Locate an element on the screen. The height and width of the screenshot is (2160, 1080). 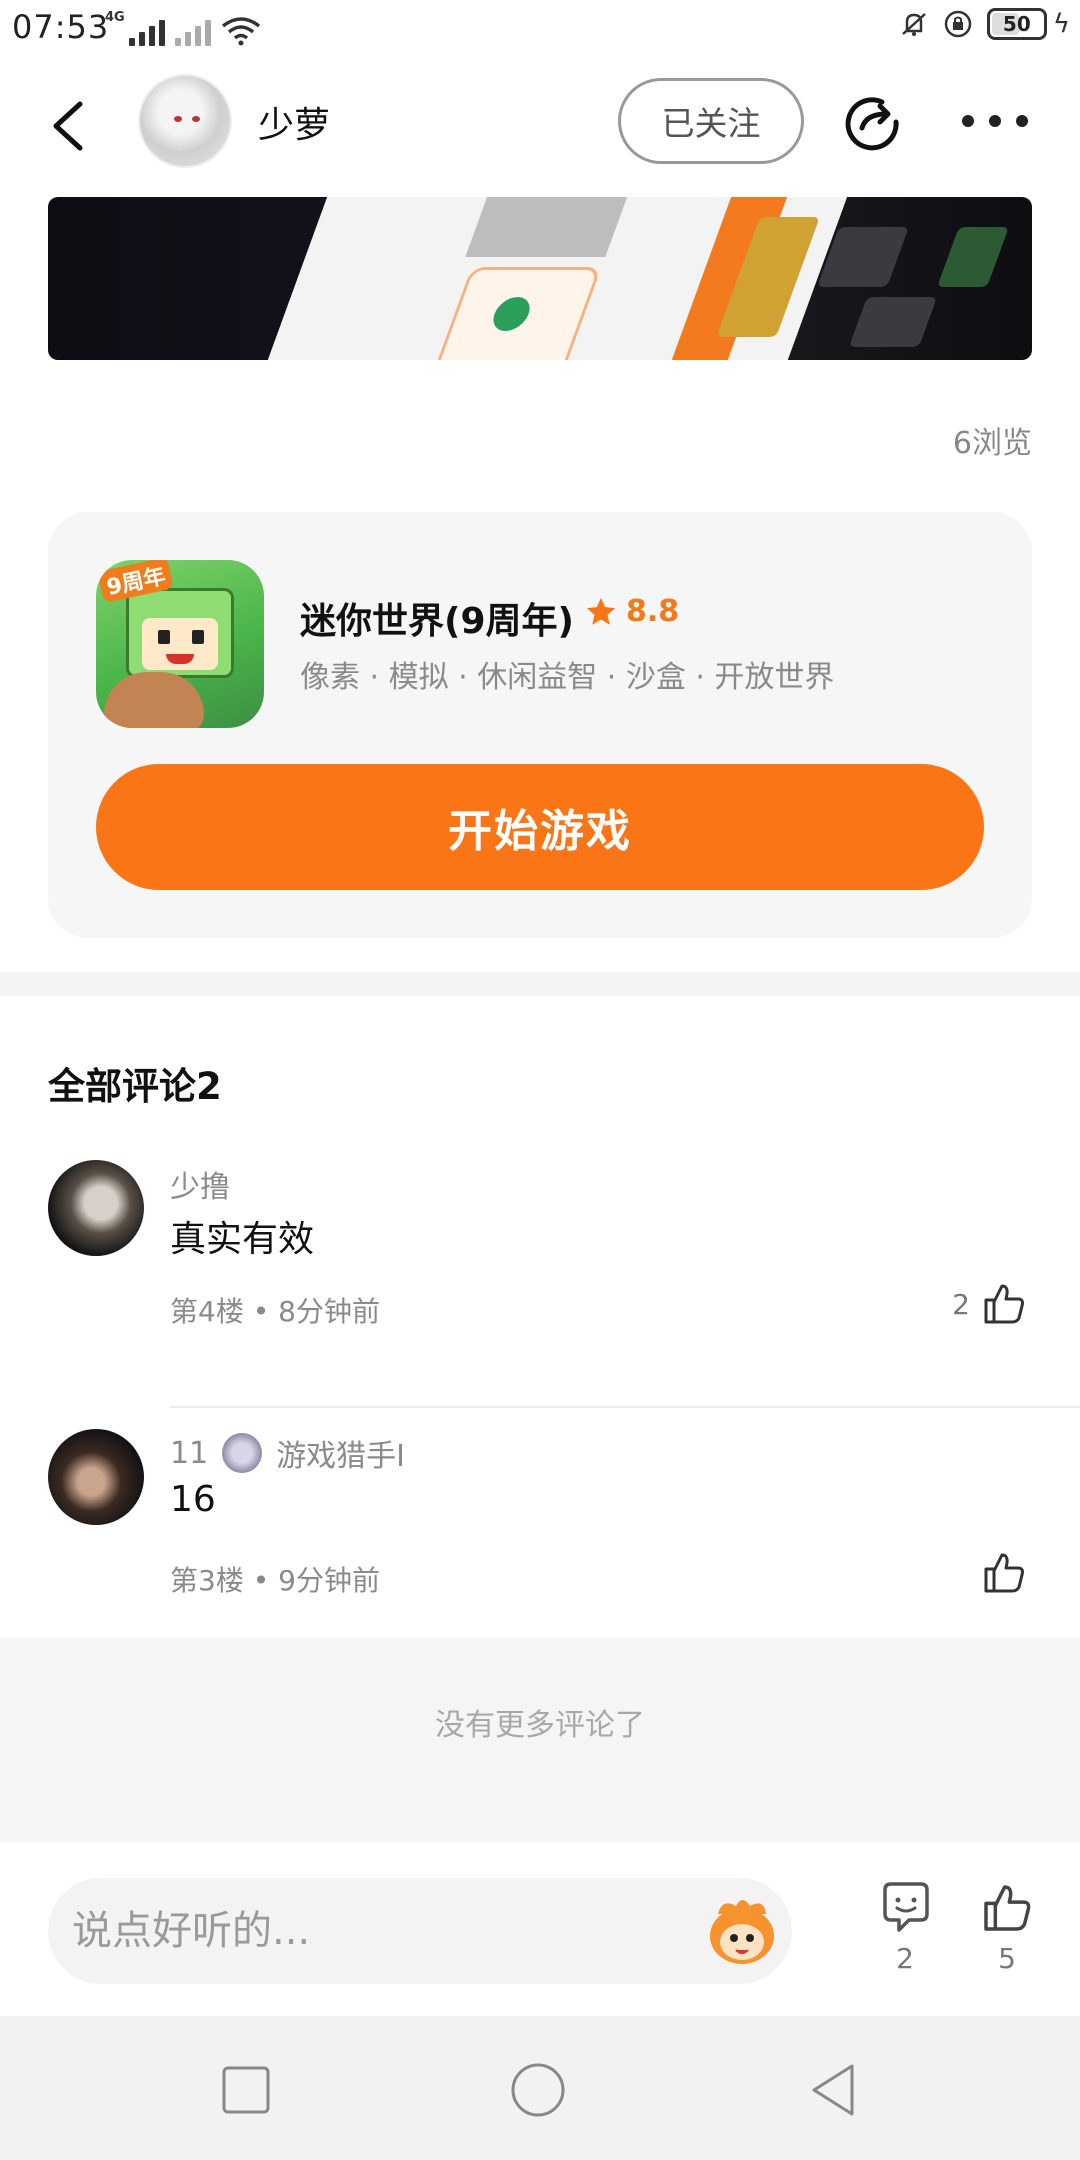
comment-count-button: 2 is located at coordinates (905, 1927).